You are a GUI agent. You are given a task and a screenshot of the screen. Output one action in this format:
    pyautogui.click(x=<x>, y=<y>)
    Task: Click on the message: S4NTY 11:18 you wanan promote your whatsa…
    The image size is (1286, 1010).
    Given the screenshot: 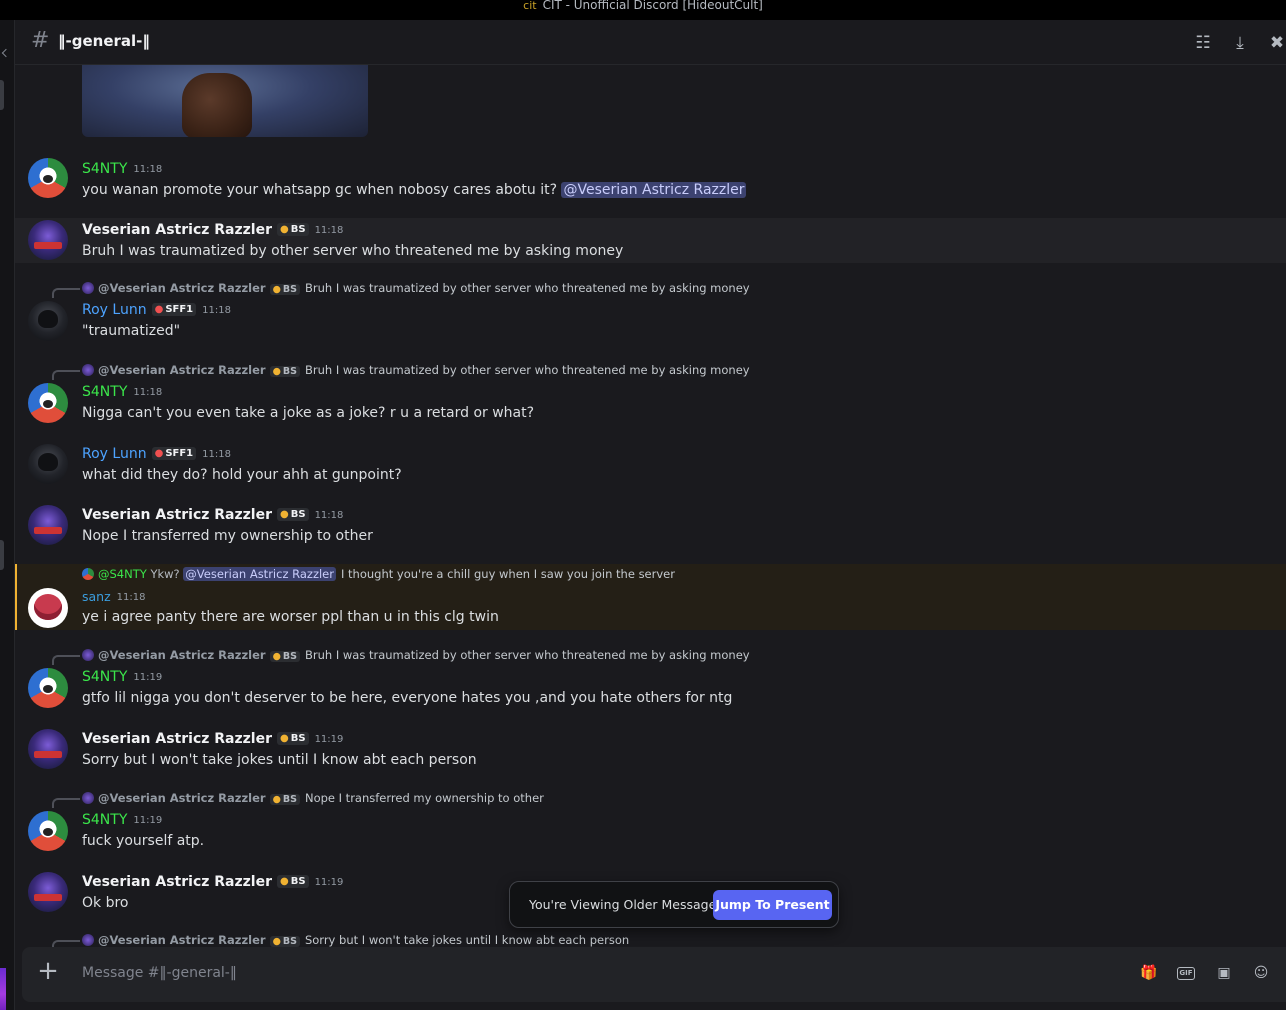 What is the action you would take?
    pyautogui.click(x=650, y=183)
    